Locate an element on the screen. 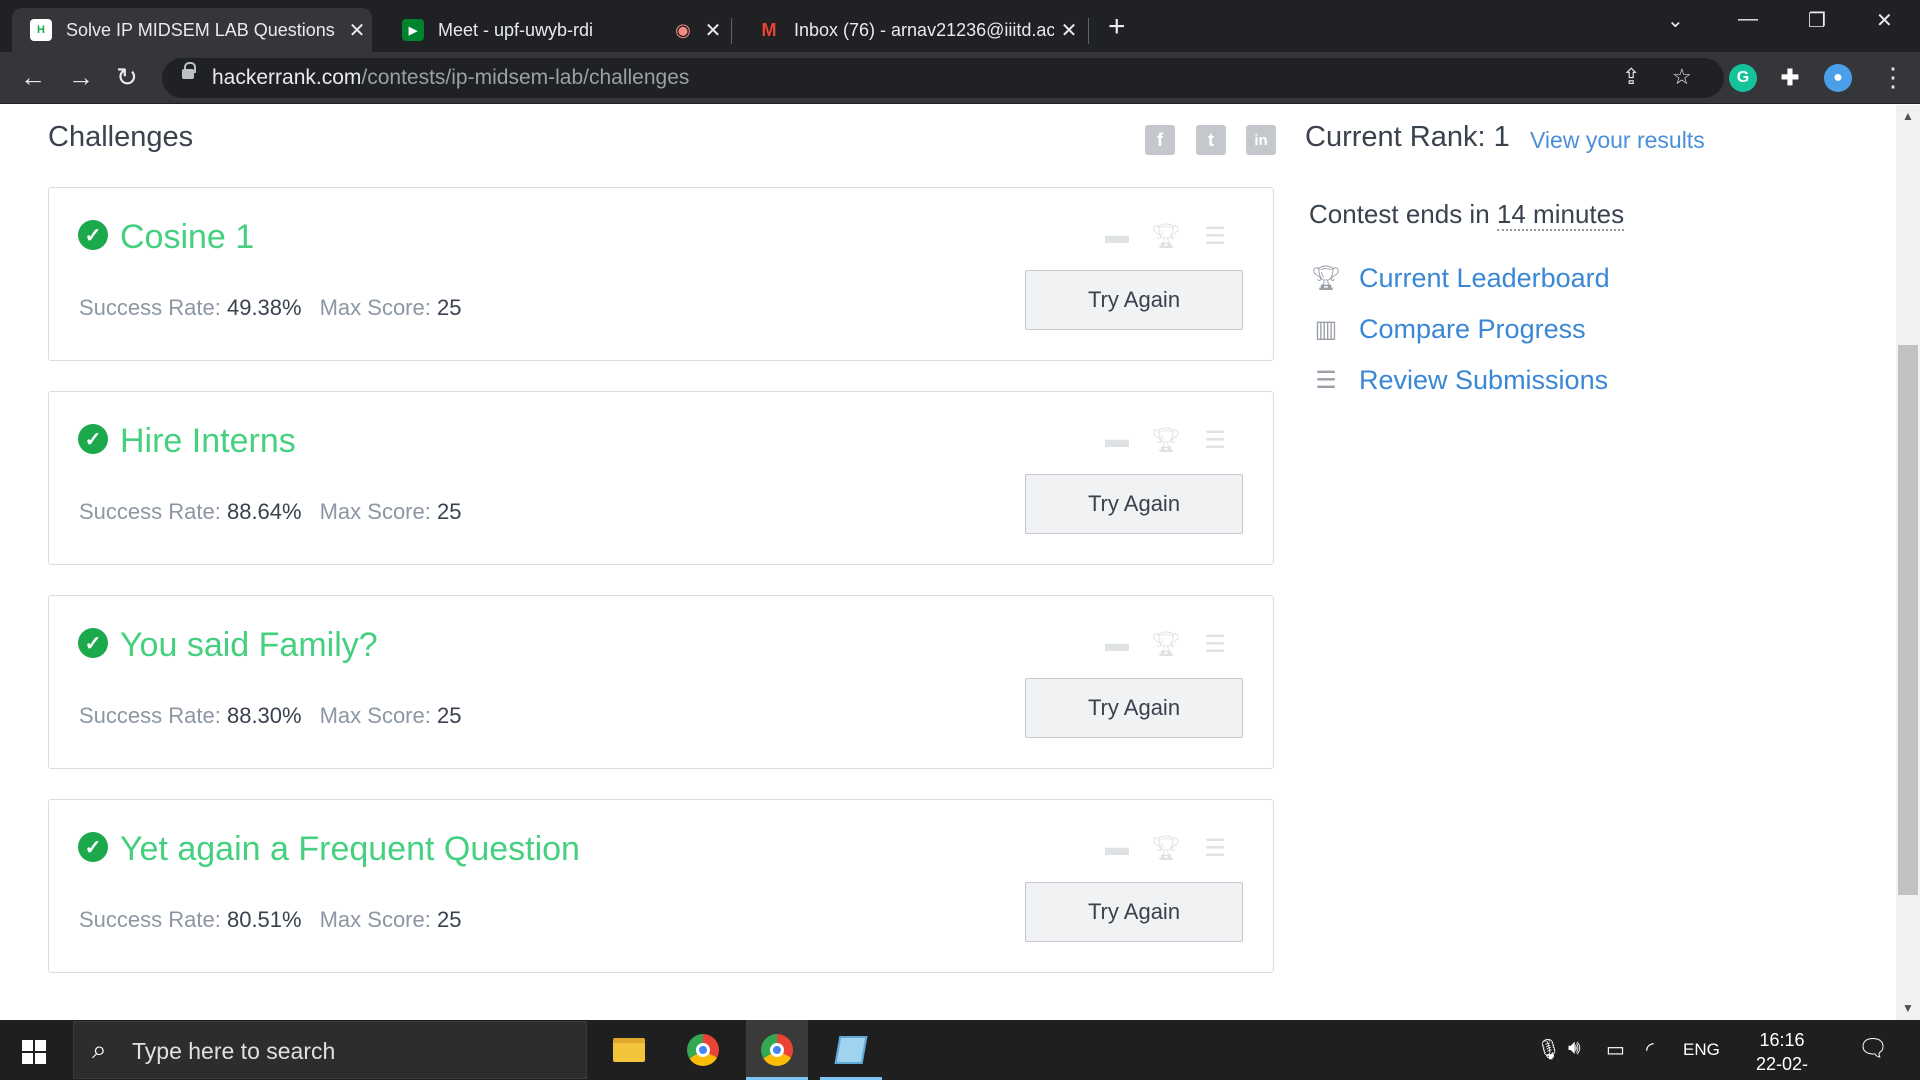 This screenshot has width=1920, height=1080. challenge-stats: Success Rate: 88.30% Max Score: 25 is located at coordinates (270, 715).